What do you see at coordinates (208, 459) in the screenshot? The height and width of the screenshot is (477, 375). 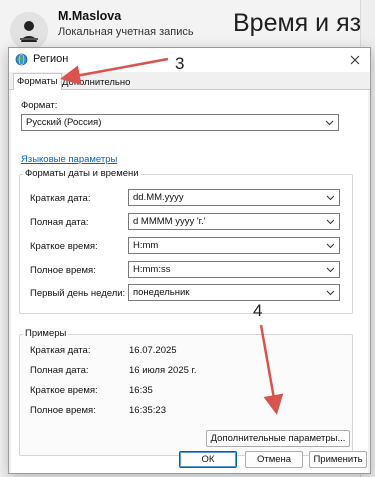 I see `ok-button: ОК` at bounding box center [208, 459].